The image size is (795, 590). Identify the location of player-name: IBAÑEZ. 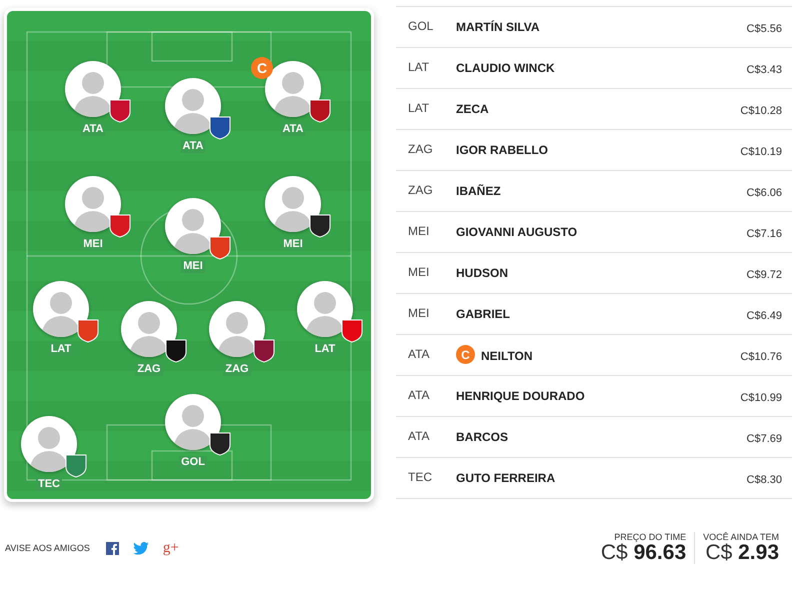
(479, 190).